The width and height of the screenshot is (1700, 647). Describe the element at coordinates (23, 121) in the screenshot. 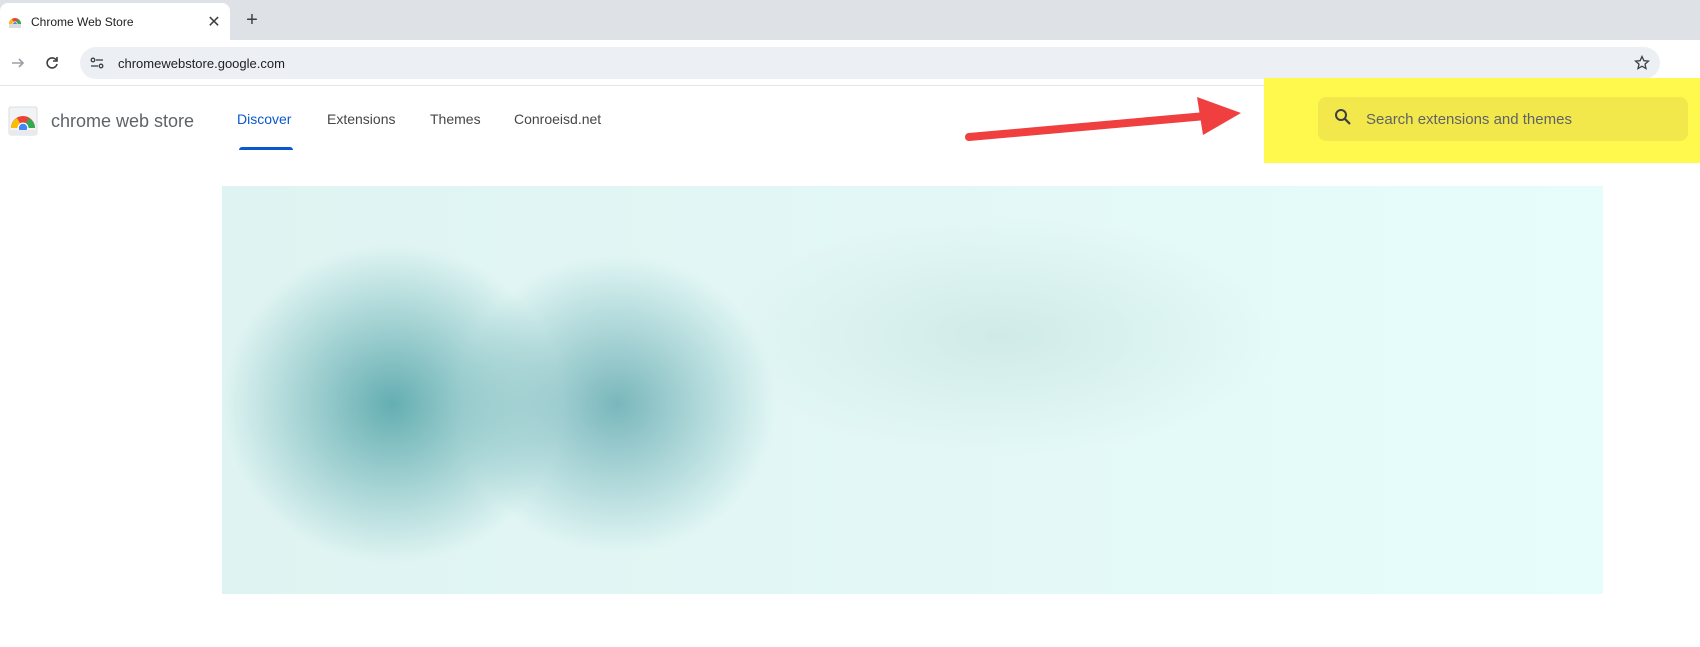

I see `chrome-web-store-logo-icon` at that location.